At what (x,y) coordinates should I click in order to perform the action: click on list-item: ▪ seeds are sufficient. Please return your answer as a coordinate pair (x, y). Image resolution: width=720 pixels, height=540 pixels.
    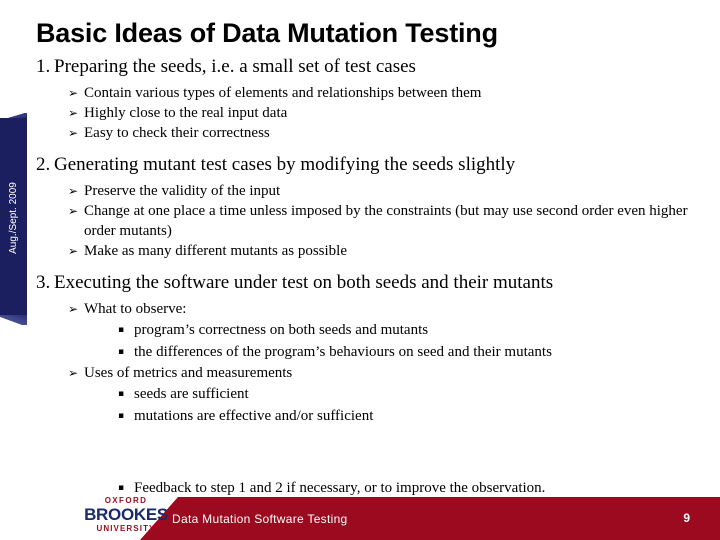
    Looking at the image, I should click on (360, 394).